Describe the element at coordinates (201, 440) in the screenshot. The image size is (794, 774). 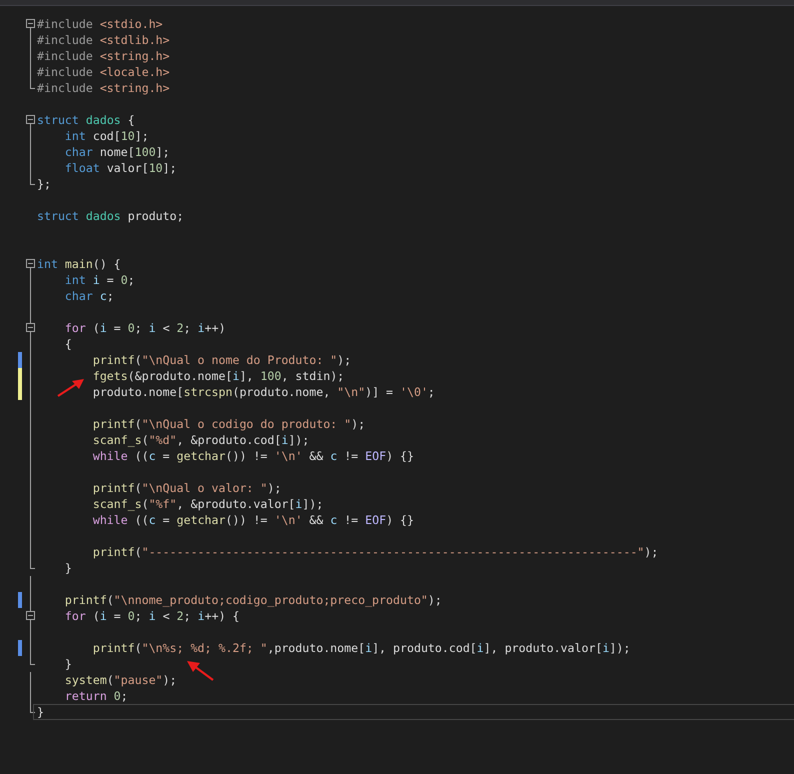
I see `code-line: scanf_s("%d", &produto.cod[i]);` at that location.